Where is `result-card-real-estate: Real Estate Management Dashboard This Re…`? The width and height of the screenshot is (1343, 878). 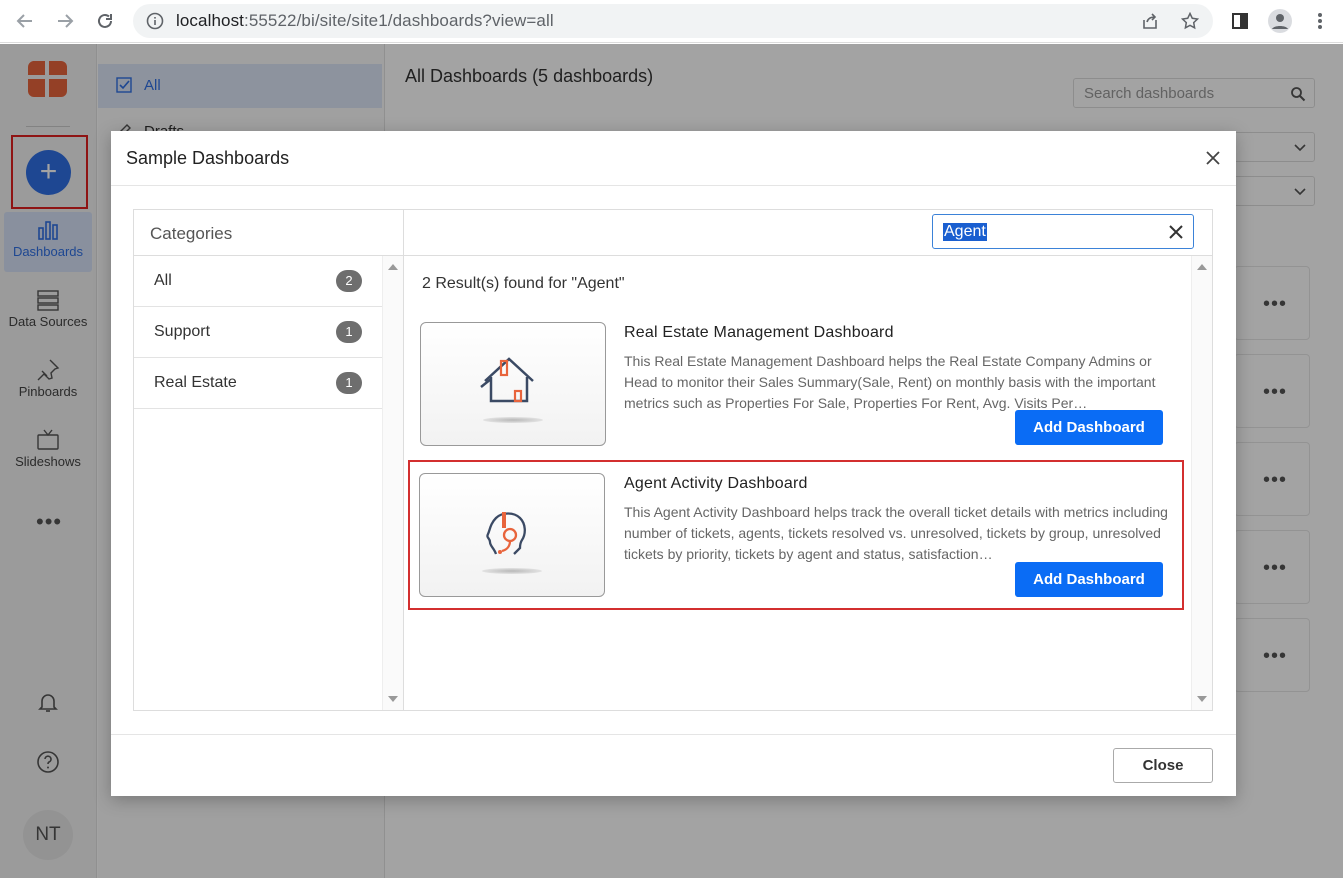 result-card-real-estate: Real Estate Management Dashboard This Re… is located at coordinates (799, 384).